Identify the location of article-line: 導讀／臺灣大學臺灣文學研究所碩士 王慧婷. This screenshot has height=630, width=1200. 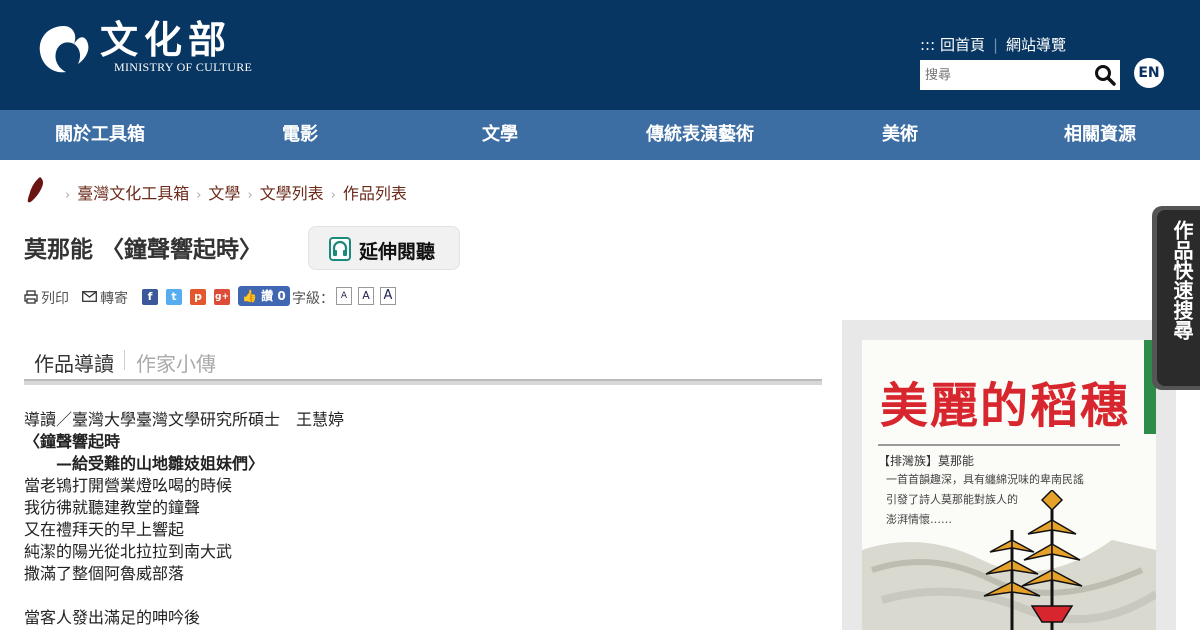
(184, 419).